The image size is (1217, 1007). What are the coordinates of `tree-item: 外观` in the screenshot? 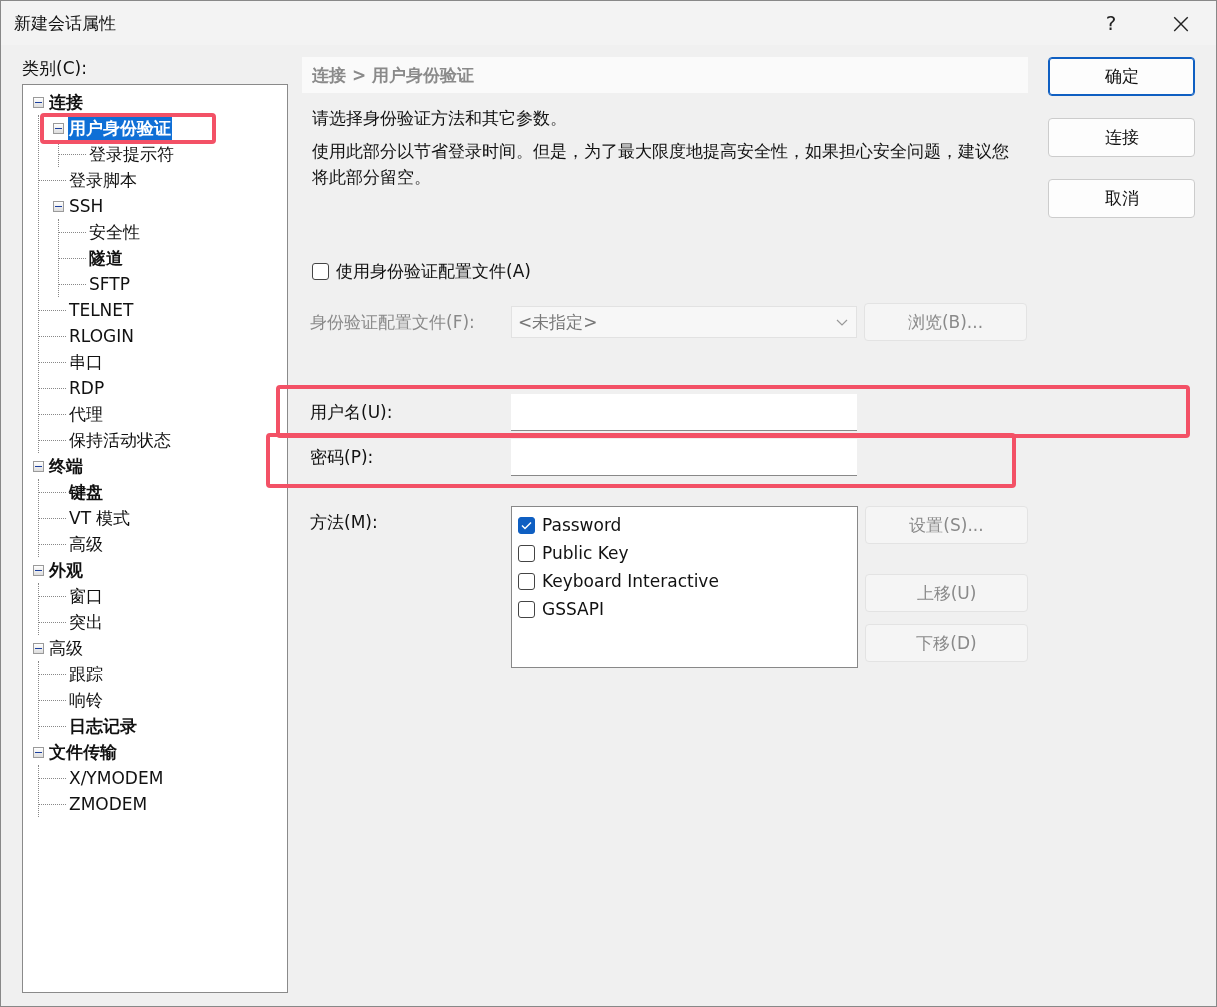 It's located at (66, 570).